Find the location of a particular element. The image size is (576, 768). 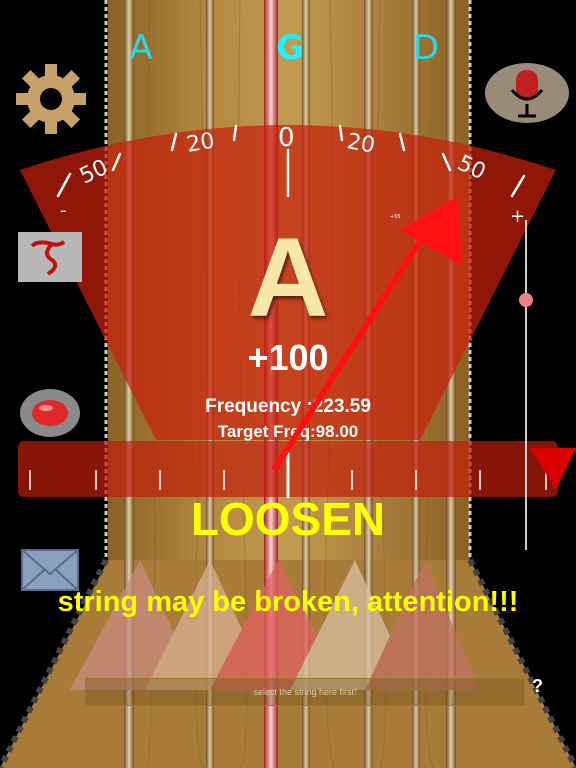

warning-message: string may be broken, attention!!! is located at coordinates (288, 602).